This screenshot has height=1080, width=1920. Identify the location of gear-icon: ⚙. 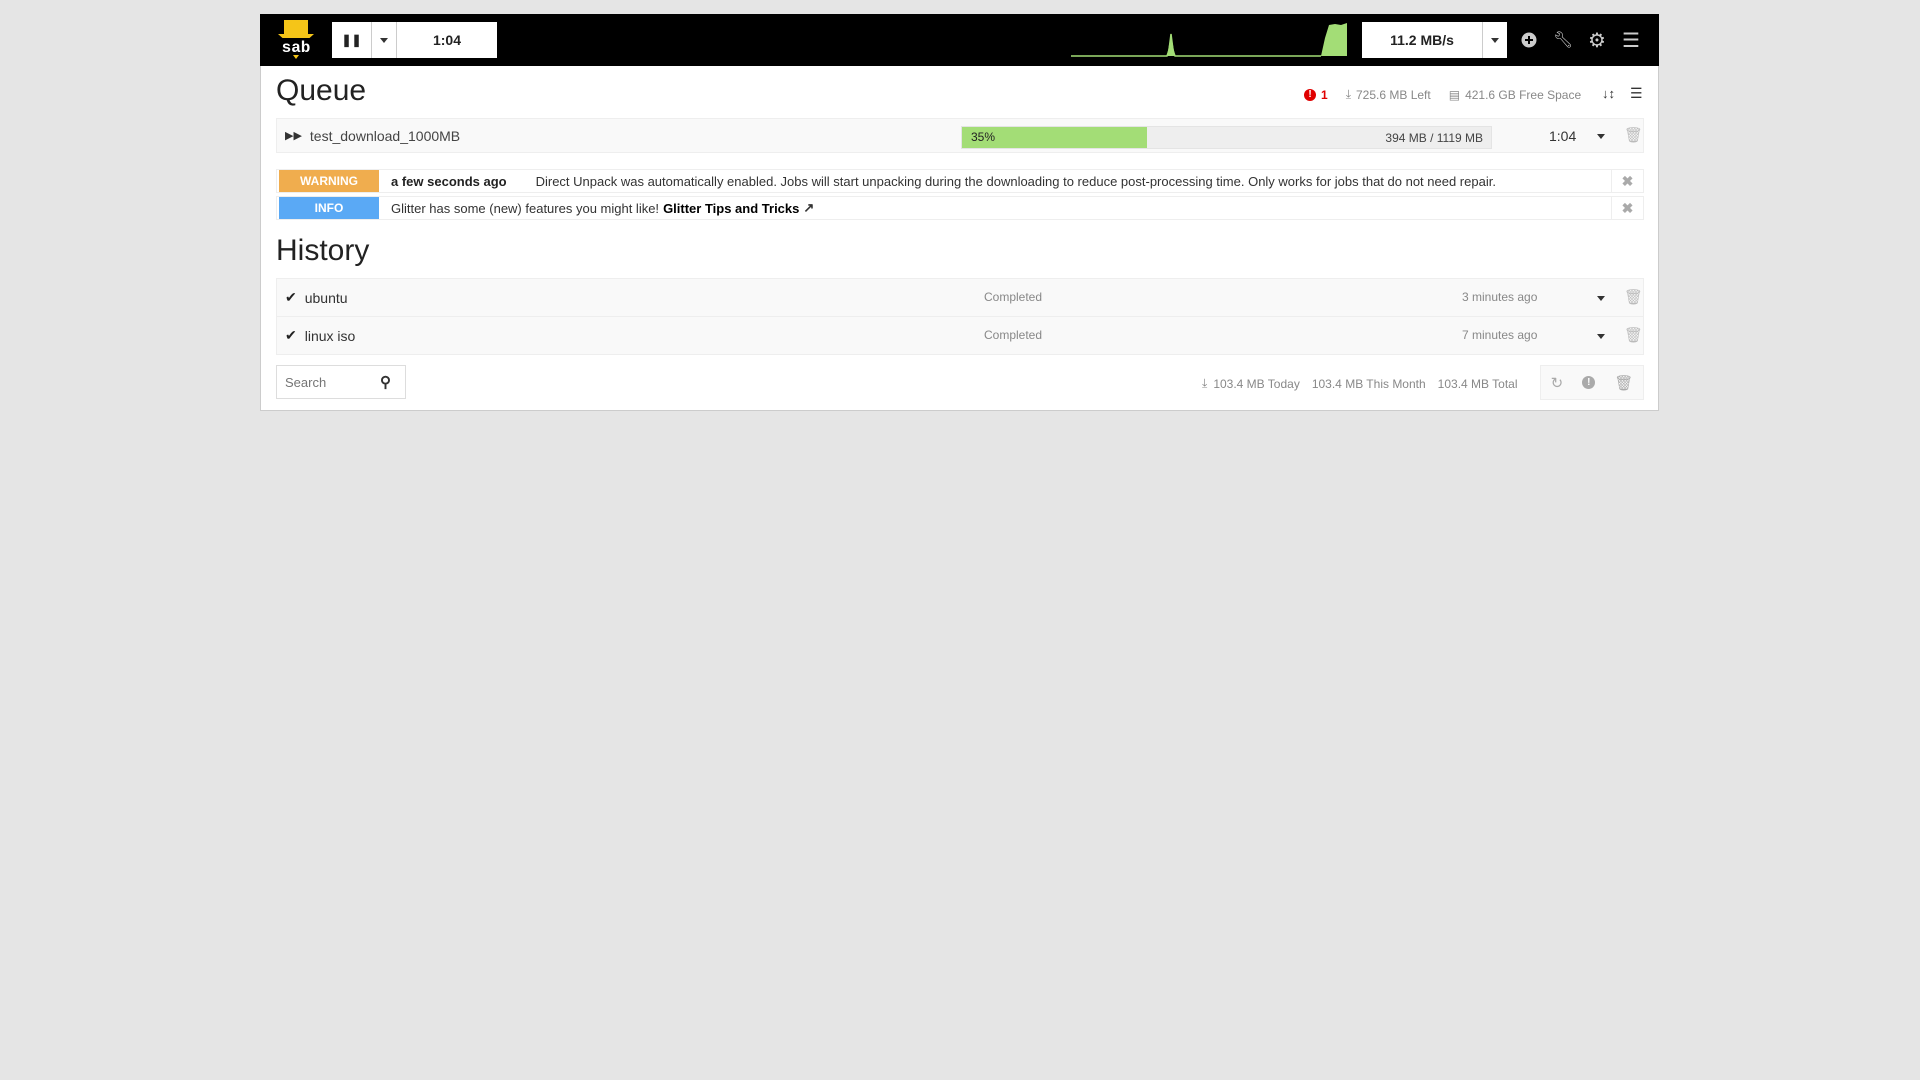
(1597, 40).